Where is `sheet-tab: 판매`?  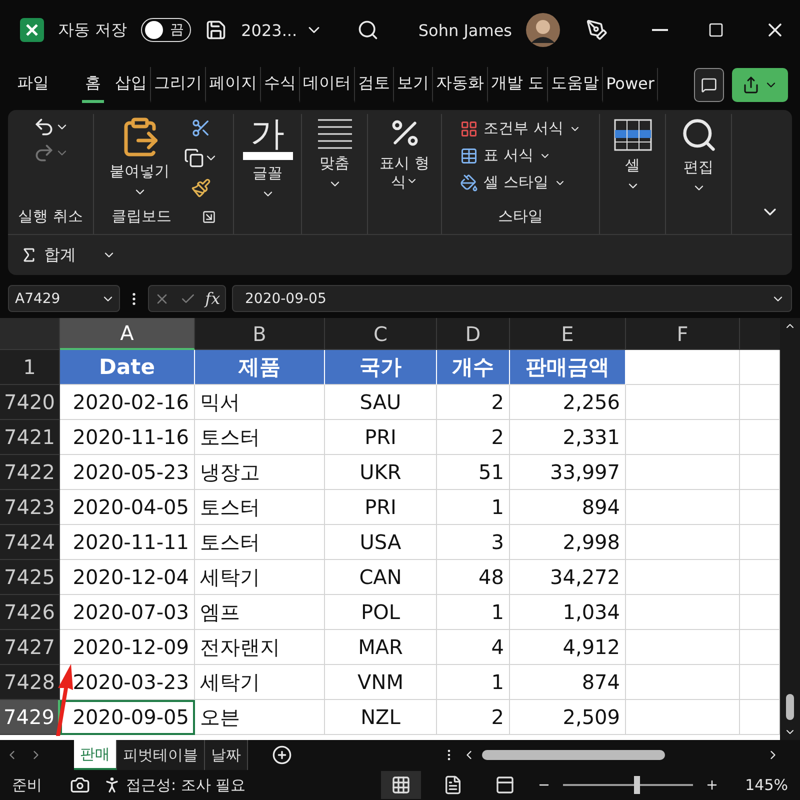
sheet-tab: 판매 is located at coordinates (95, 755).